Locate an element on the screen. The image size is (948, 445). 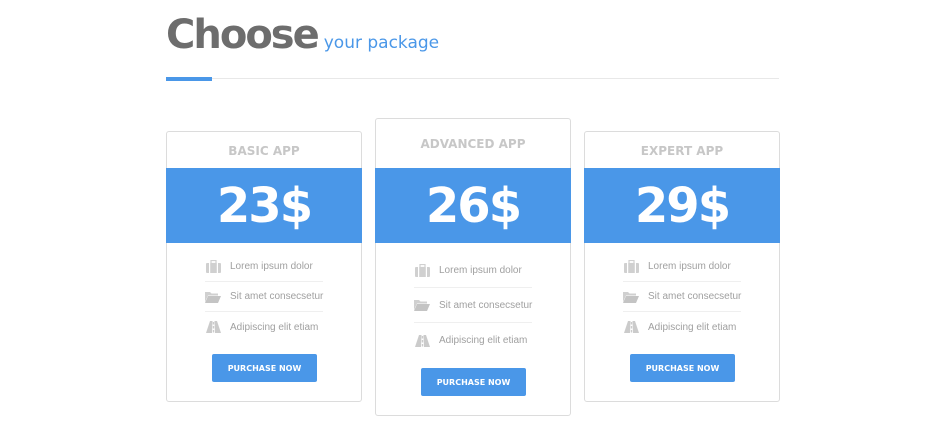
plan-price: 29$ is located at coordinates (682, 205).